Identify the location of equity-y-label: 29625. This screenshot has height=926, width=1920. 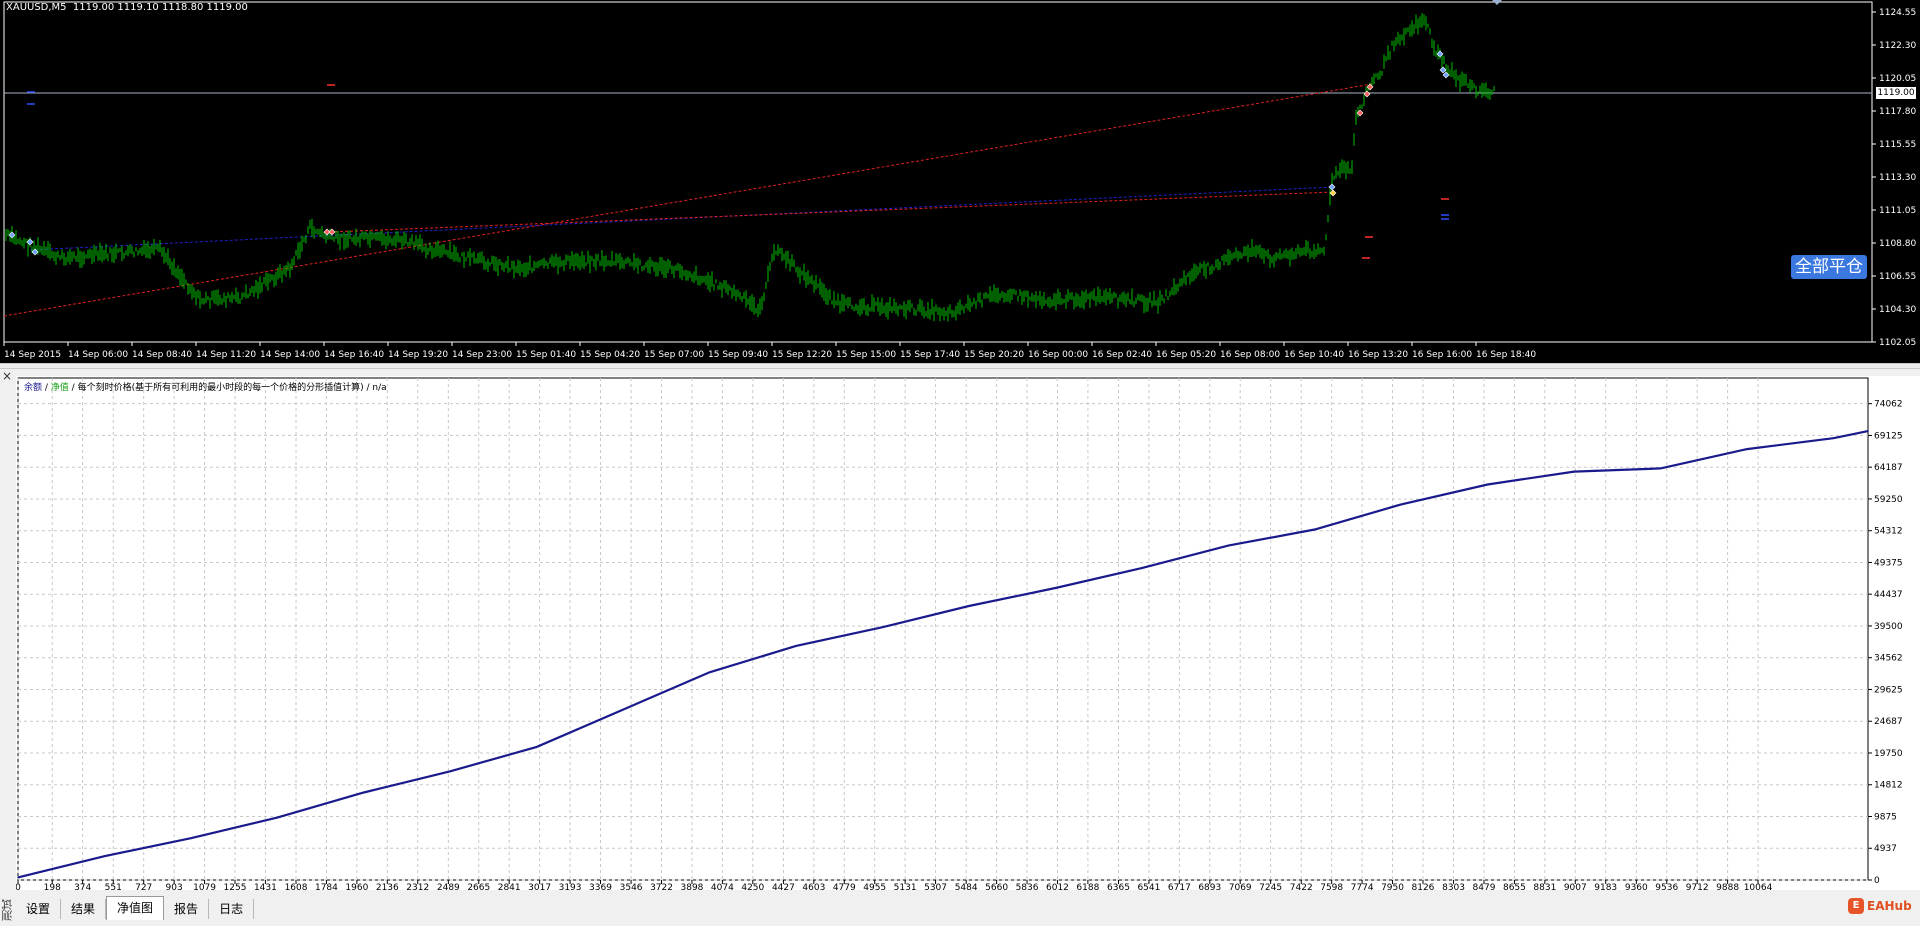
(1888, 690).